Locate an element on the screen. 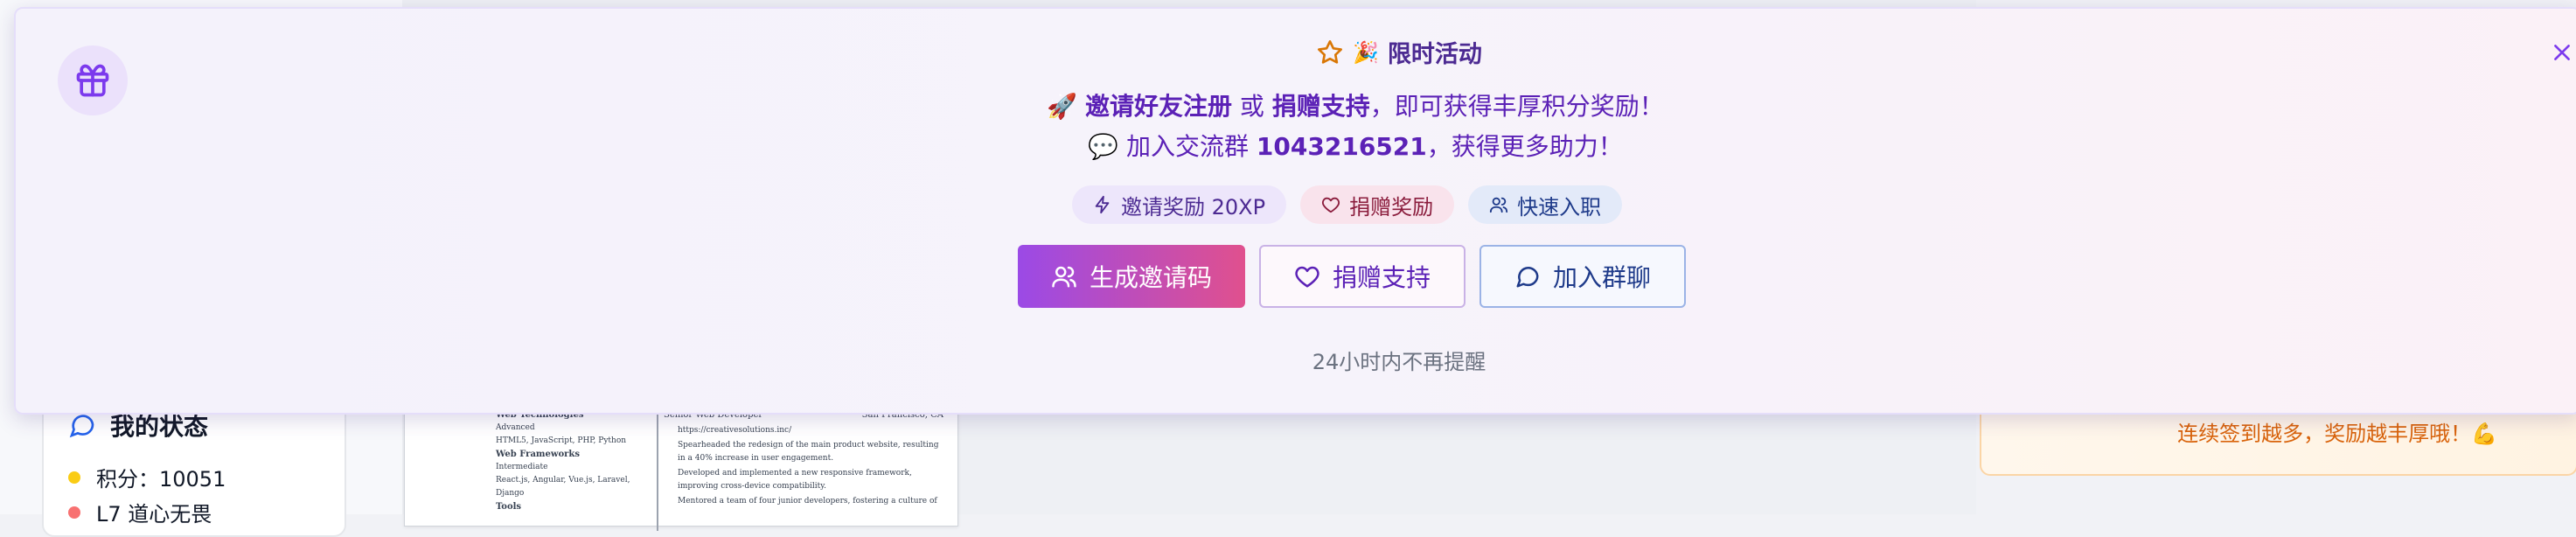 The width and height of the screenshot is (2576, 537). checkin-tip-text: 连续签到越多，奖励越丰厚哦！💪 is located at coordinates (2337, 434).